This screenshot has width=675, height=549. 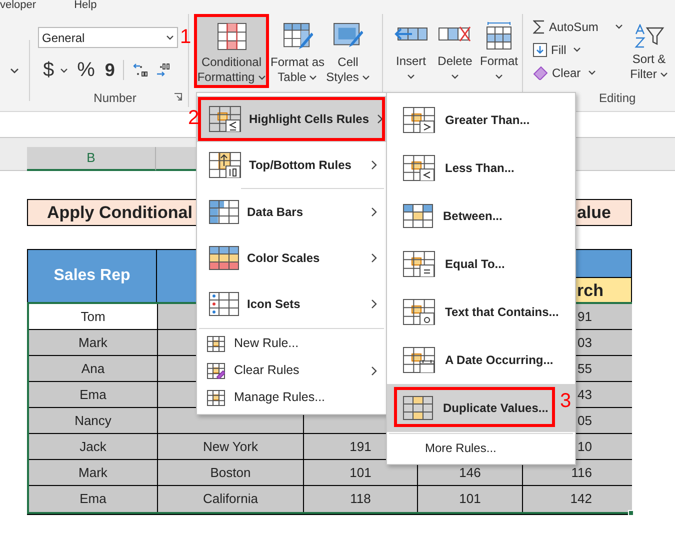 I want to click on group-label: Editing, so click(x=617, y=98).